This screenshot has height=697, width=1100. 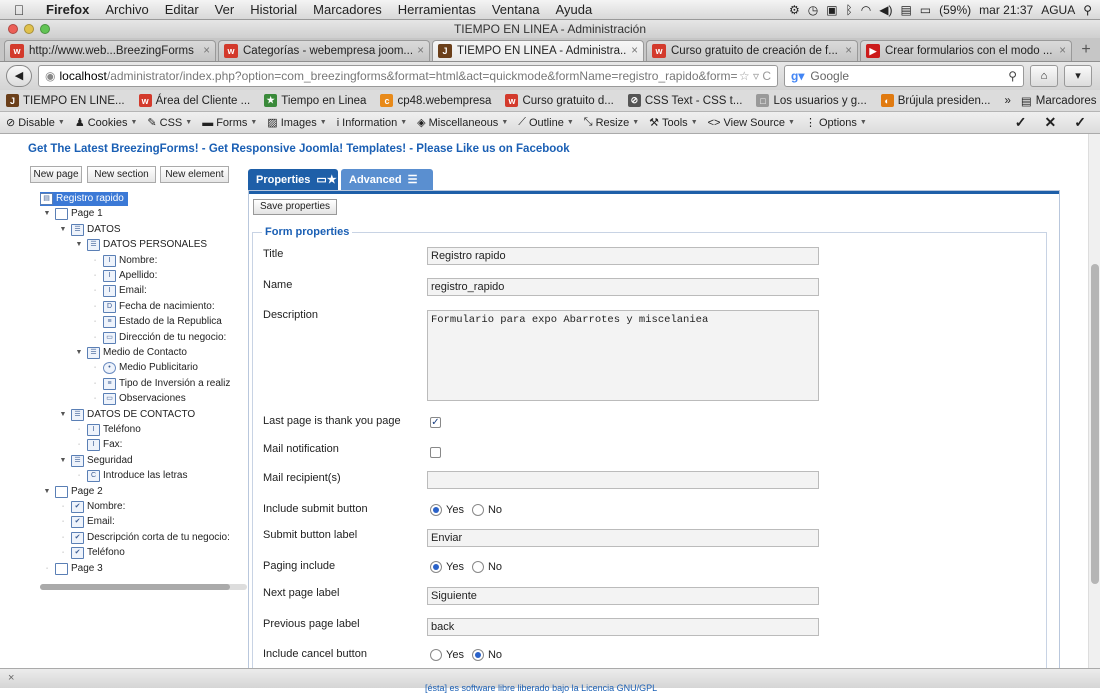 What do you see at coordinates (225, 9) in the screenshot?
I see `menu-ver: Ver` at bounding box center [225, 9].